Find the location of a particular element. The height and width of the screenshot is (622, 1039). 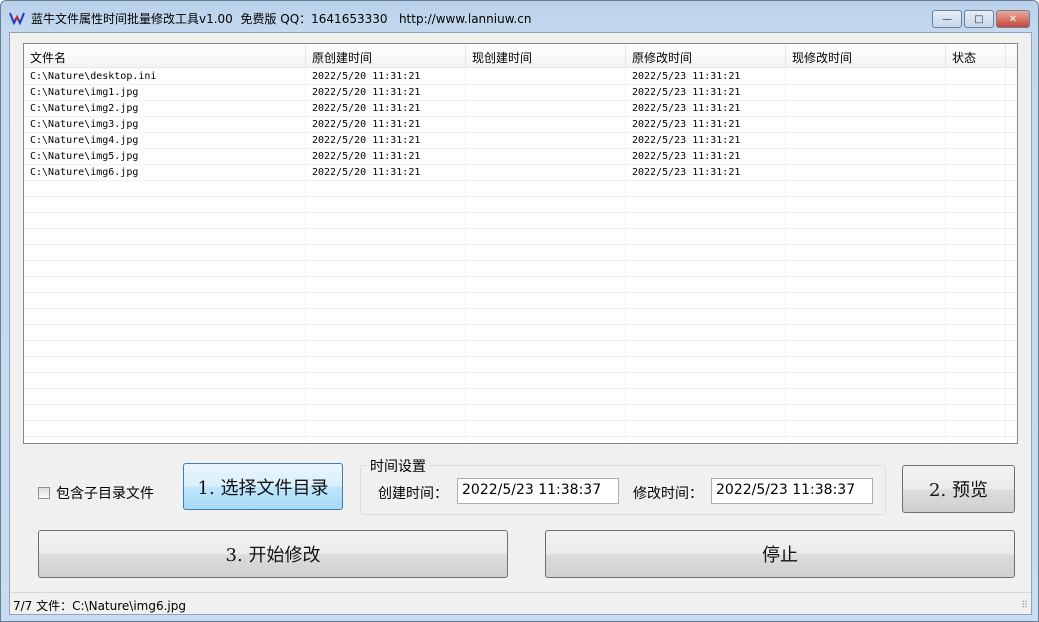

column-header: 原修改时间 is located at coordinates (706, 55).